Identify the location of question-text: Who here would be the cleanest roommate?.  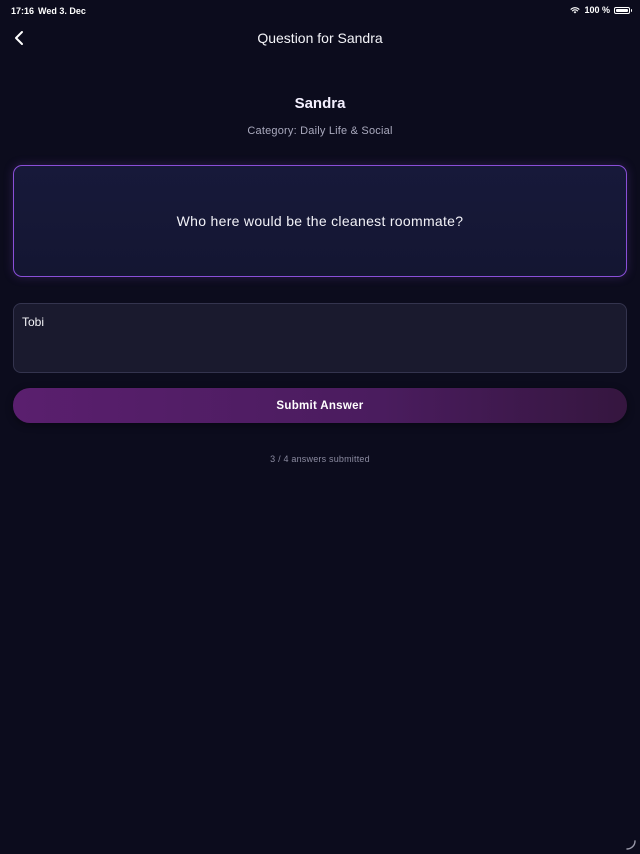
(320, 221).